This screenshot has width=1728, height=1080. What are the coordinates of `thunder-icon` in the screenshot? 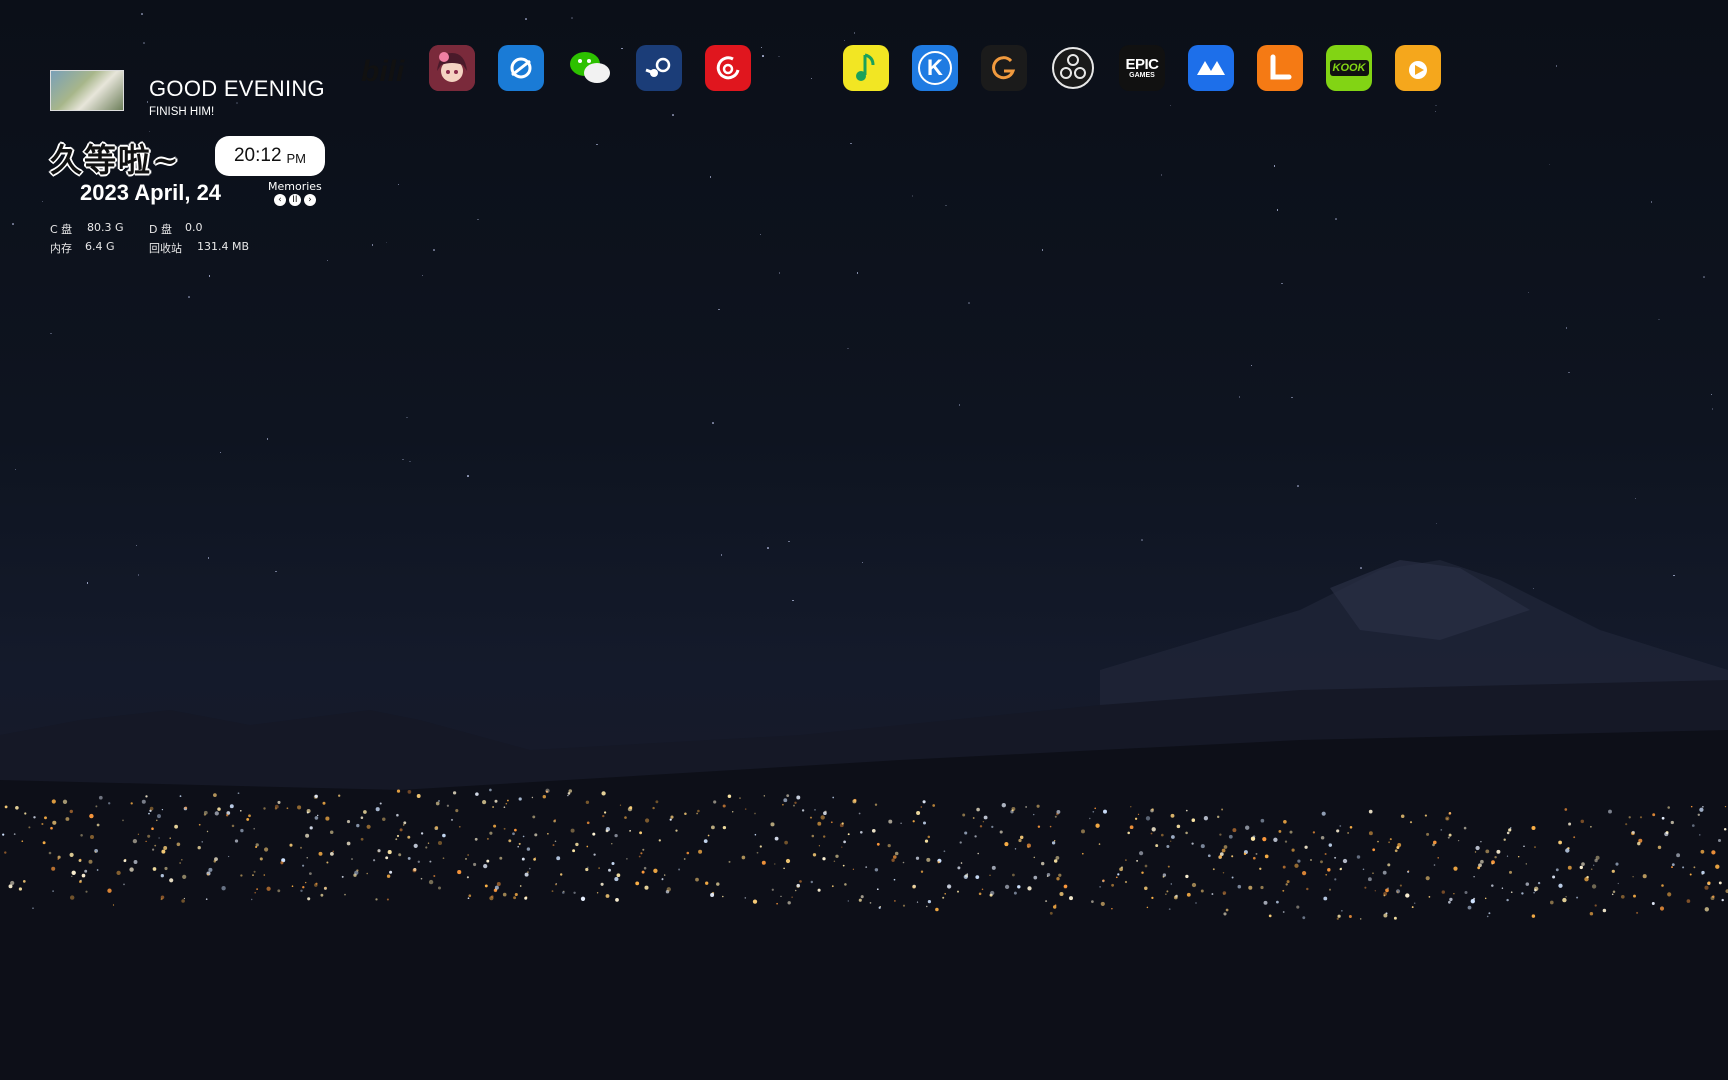 It's located at (1280, 68).